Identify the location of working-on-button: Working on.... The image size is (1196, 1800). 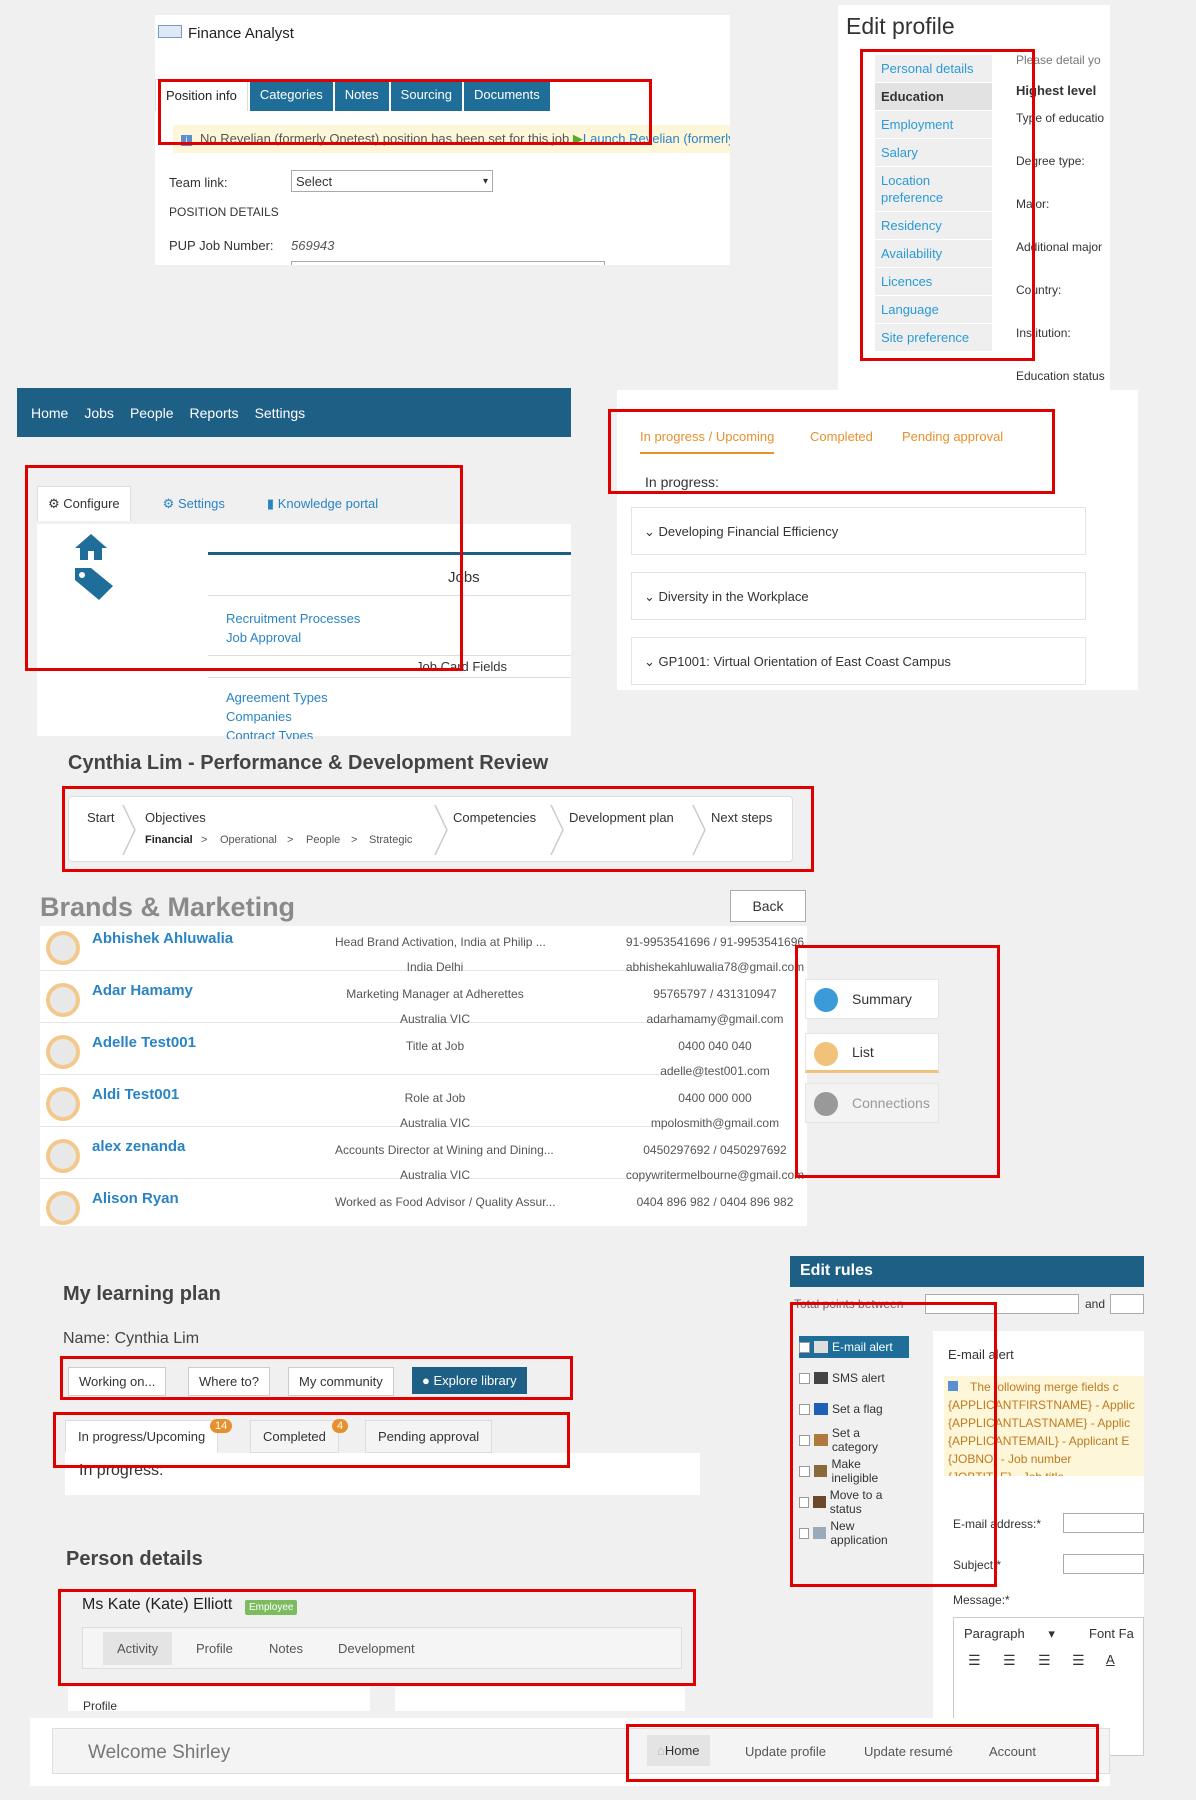
(117, 1381).